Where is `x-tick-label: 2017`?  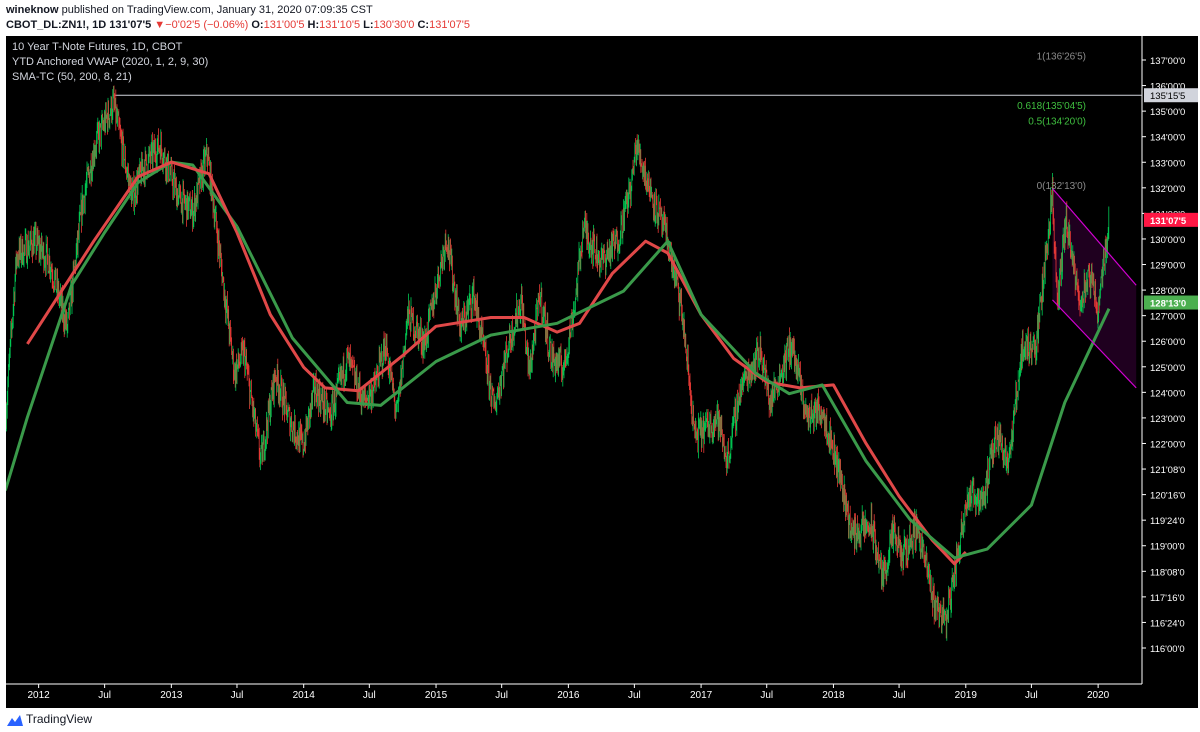 x-tick-label: 2017 is located at coordinates (701, 695).